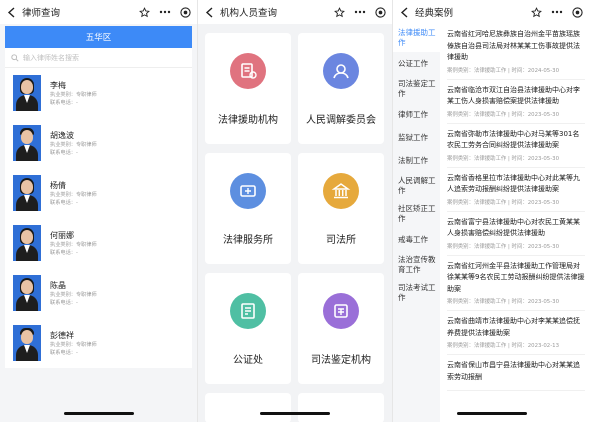 This screenshot has height=422, width=589. Describe the element at coordinates (416, 239) in the screenshot. I see `category-tab: 戒毒工作` at that location.